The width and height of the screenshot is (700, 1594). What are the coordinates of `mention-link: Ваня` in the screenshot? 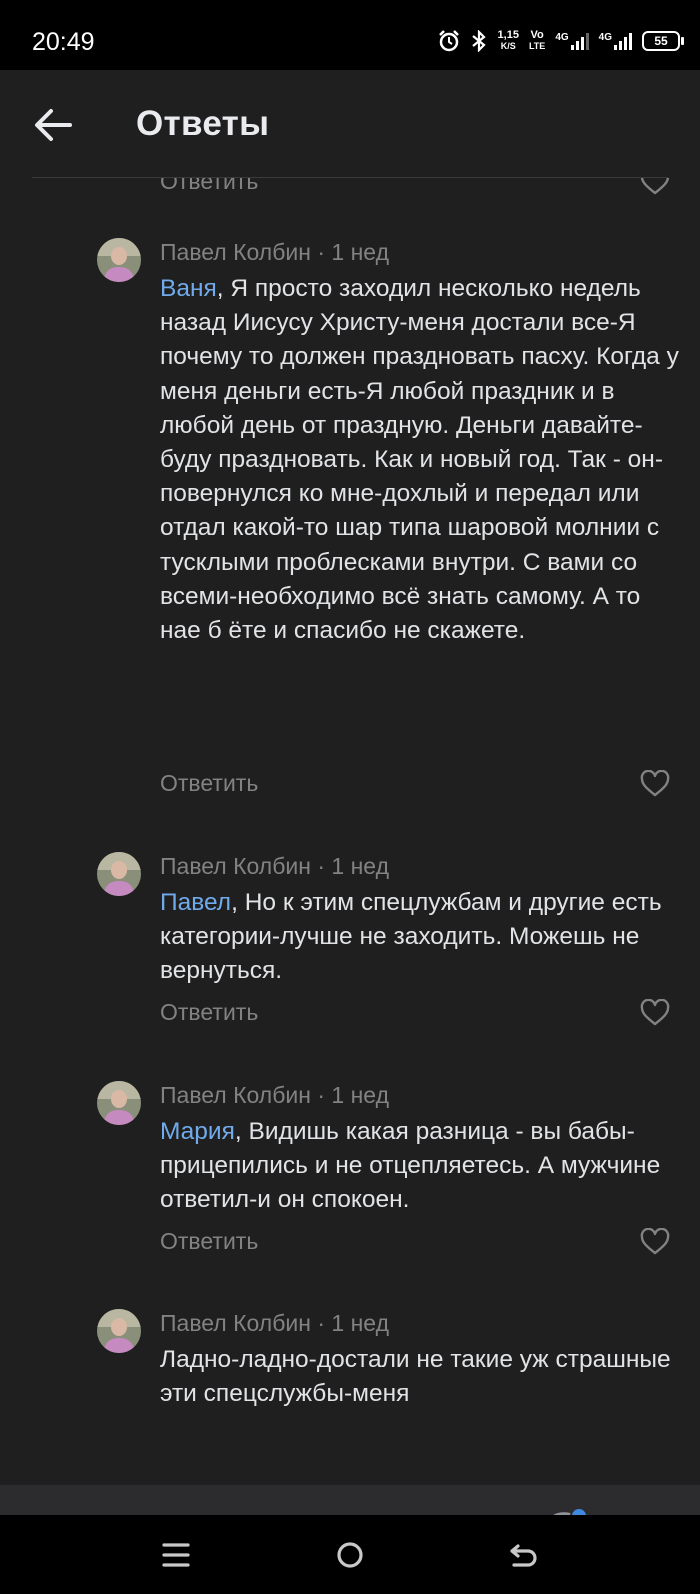 It's located at (188, 288).